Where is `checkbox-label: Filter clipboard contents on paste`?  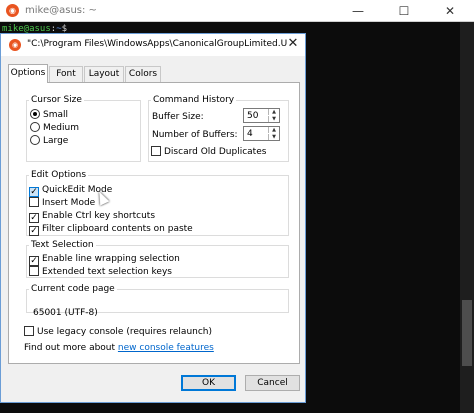
checkbox-label: Filter clipboard contents on paste is located at coordinates (117, 229).